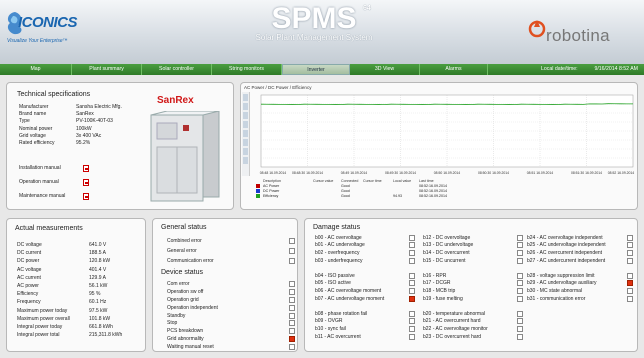  What do you see at coordinates (245, 106) in the screenshot?
I see `zoom-out-icon` at bounding box center [245, 106].